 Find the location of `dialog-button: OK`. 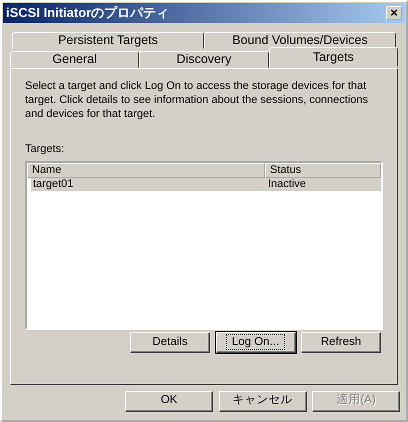

dialog-button: OK is located at coordinates (169, 401).